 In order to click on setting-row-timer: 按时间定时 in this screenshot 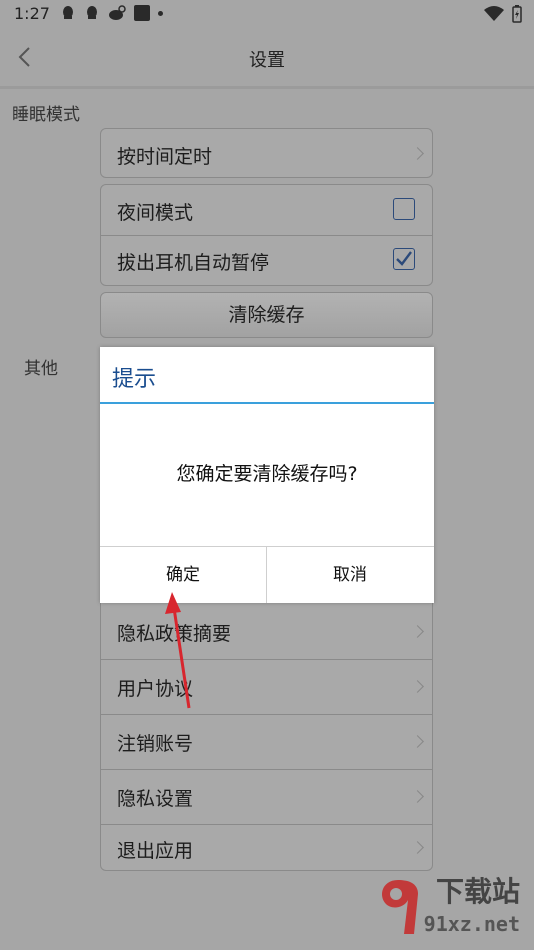, I will do `click(266, 154)`.